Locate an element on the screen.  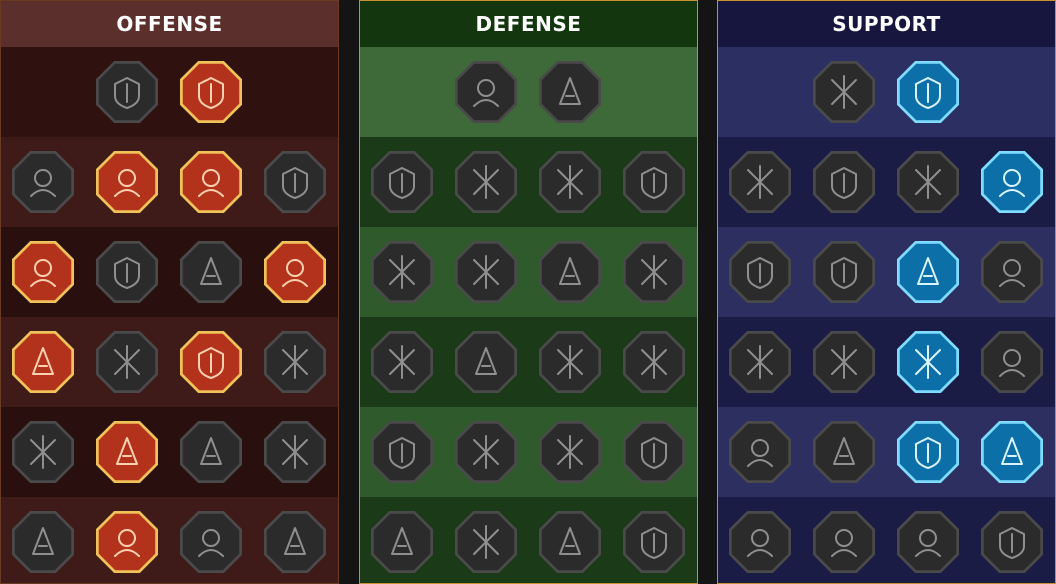
support-node-smoking-skull is located at coordinates (928, 182).